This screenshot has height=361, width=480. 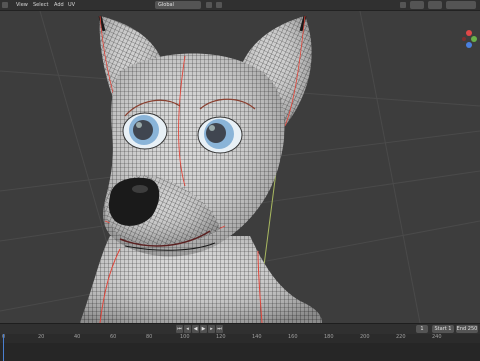 What do you see at coordinates (293, 337) in the screenshot?
I see `ruler-tick: 160` at bounding box center [293, 337].